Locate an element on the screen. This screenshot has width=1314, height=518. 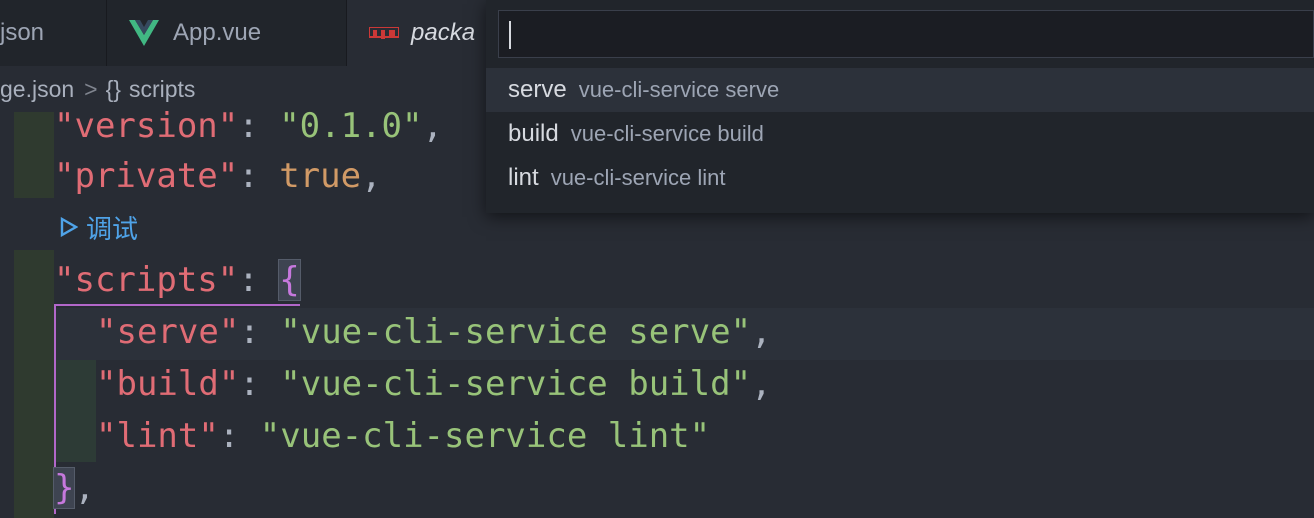
code-line: "build": "vue-cli-service build", is located at coordinates (434, 384).